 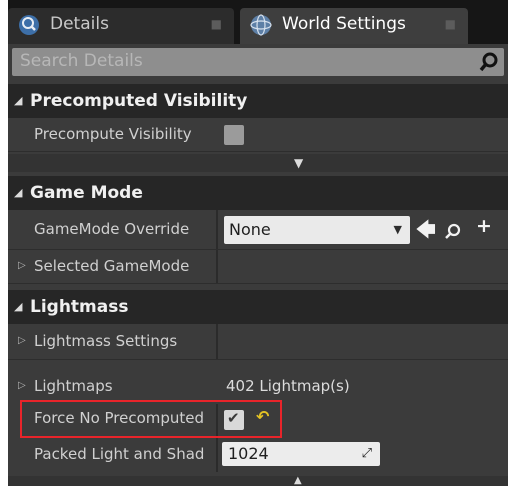 What do you see at coordinates (301, 454) in the screenshot?
I see `packed-light-value-field: 1024 ⤢` at bounding box center [301, 454].